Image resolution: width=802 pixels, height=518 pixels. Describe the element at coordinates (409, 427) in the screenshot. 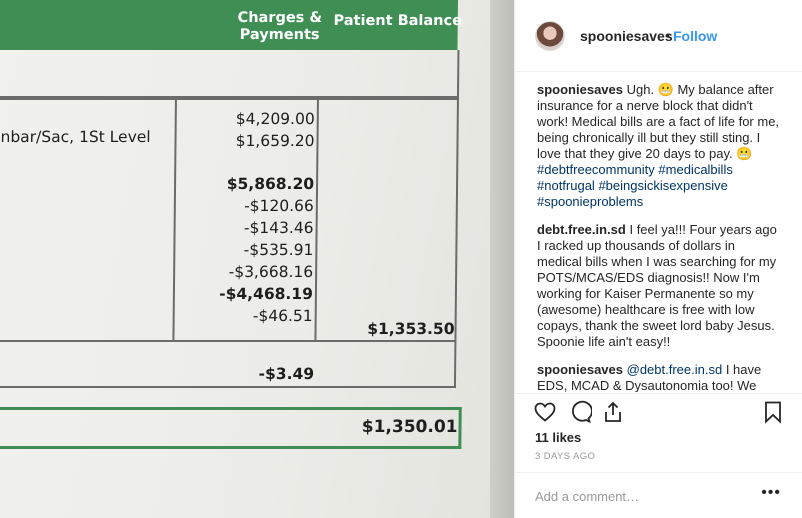

I see `total-amount: $1,350.01` at that location.